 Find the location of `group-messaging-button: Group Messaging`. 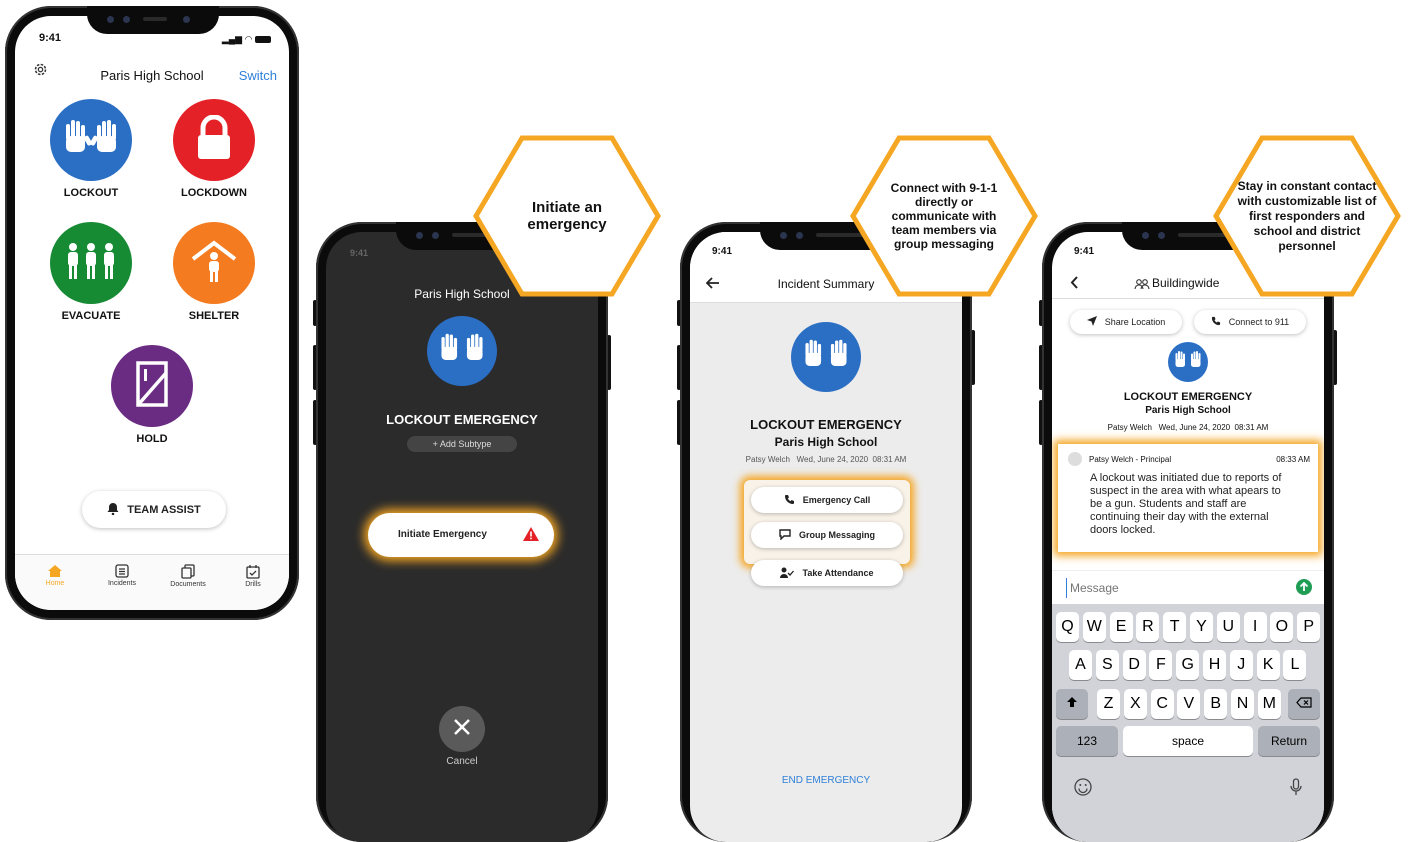

group-messaging-button: Group Messaging is located at coordinates (827, 535).